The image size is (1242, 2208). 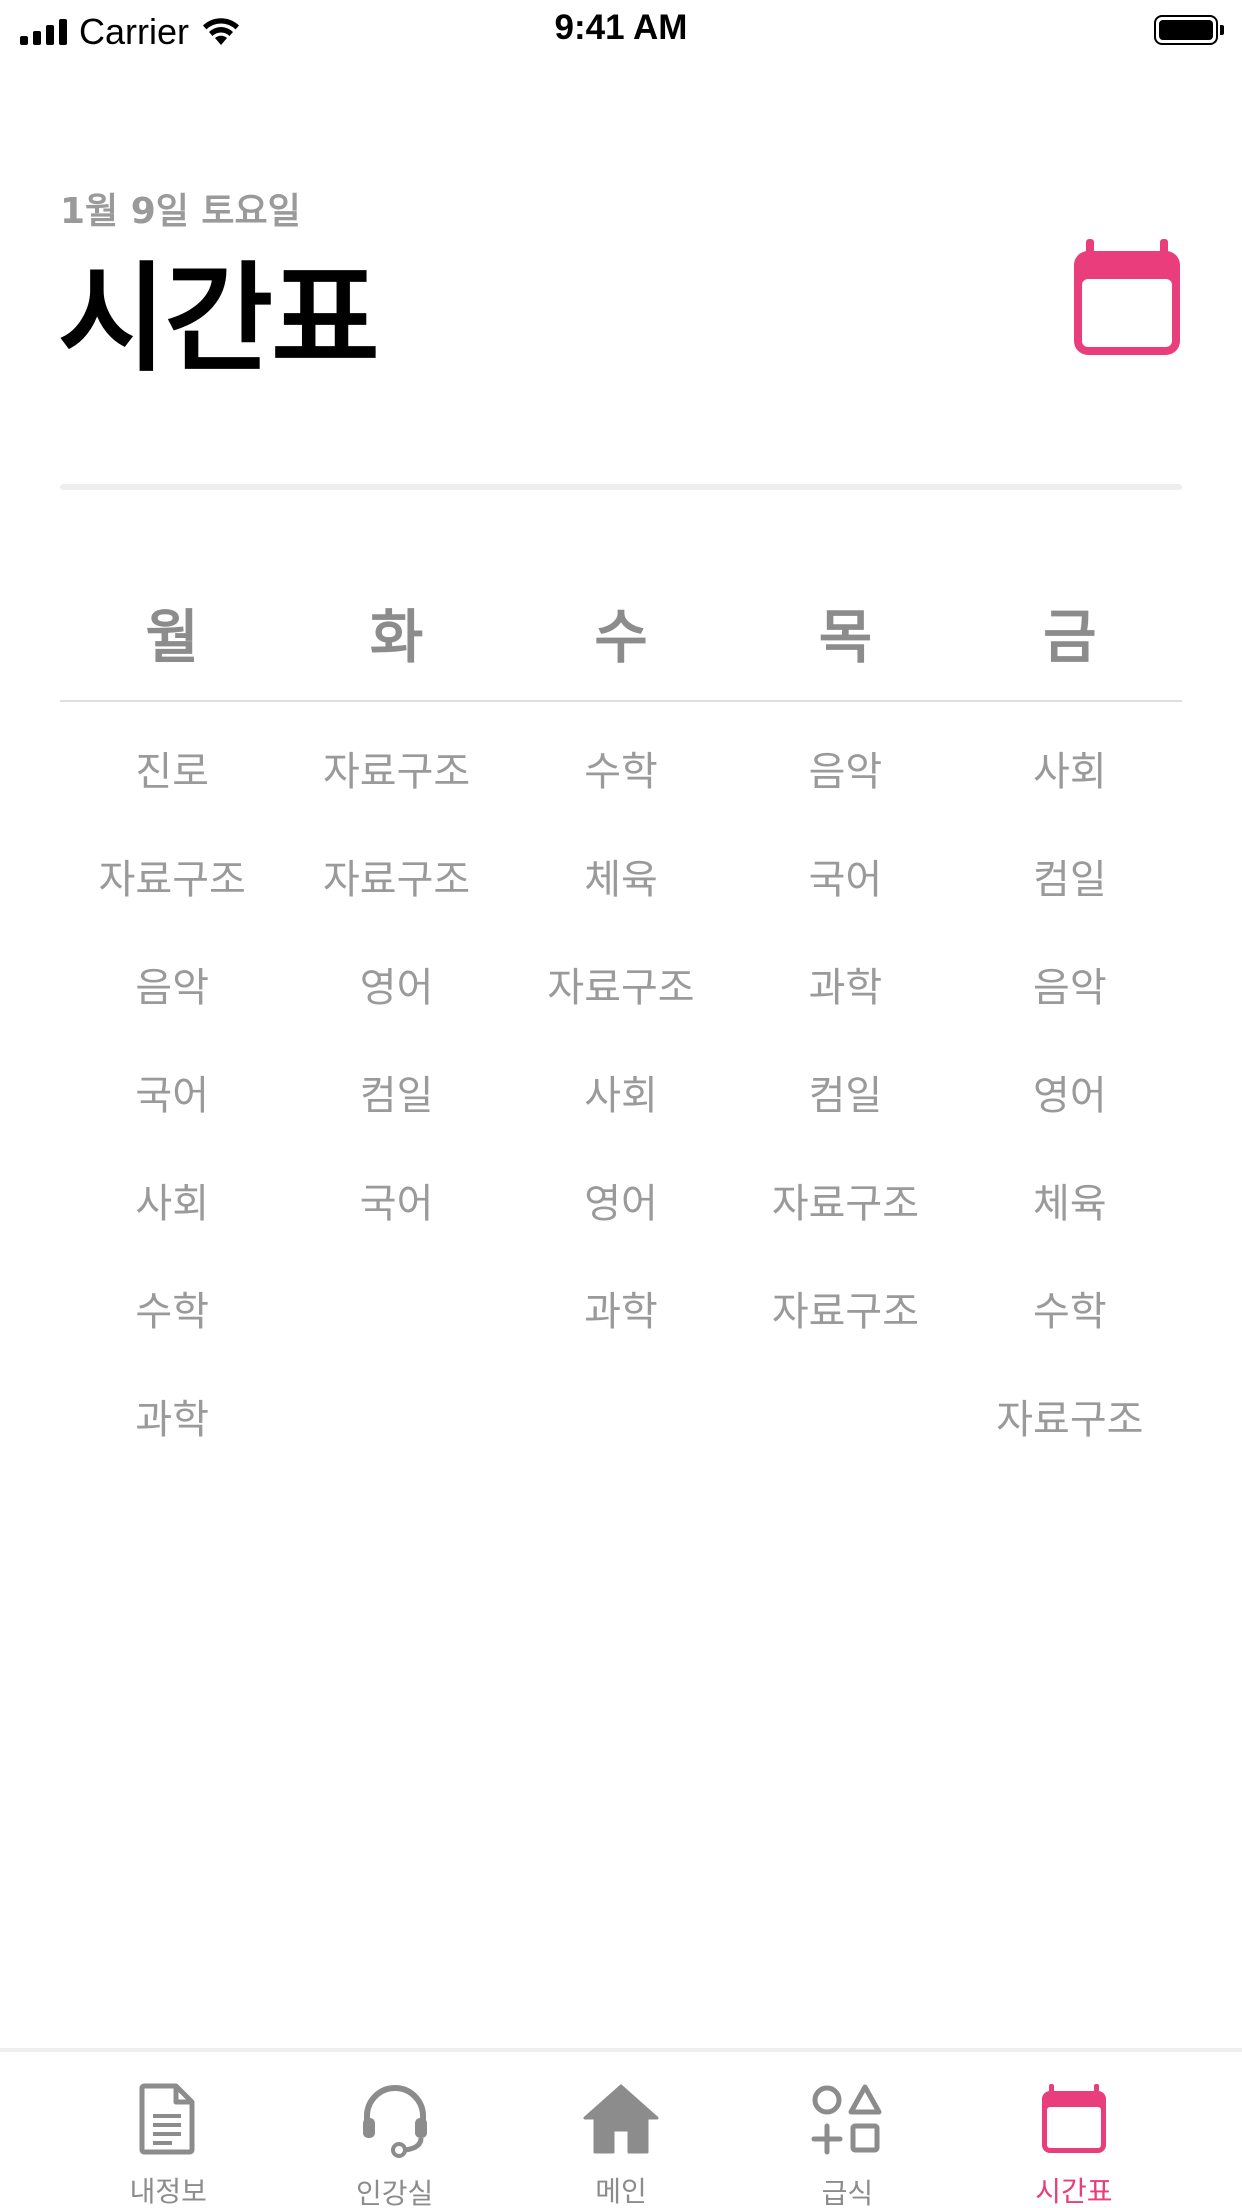 I want to click on tab-bar: 내정보 인강실 메인 급식 시간표, so click(x=621, y=2128).